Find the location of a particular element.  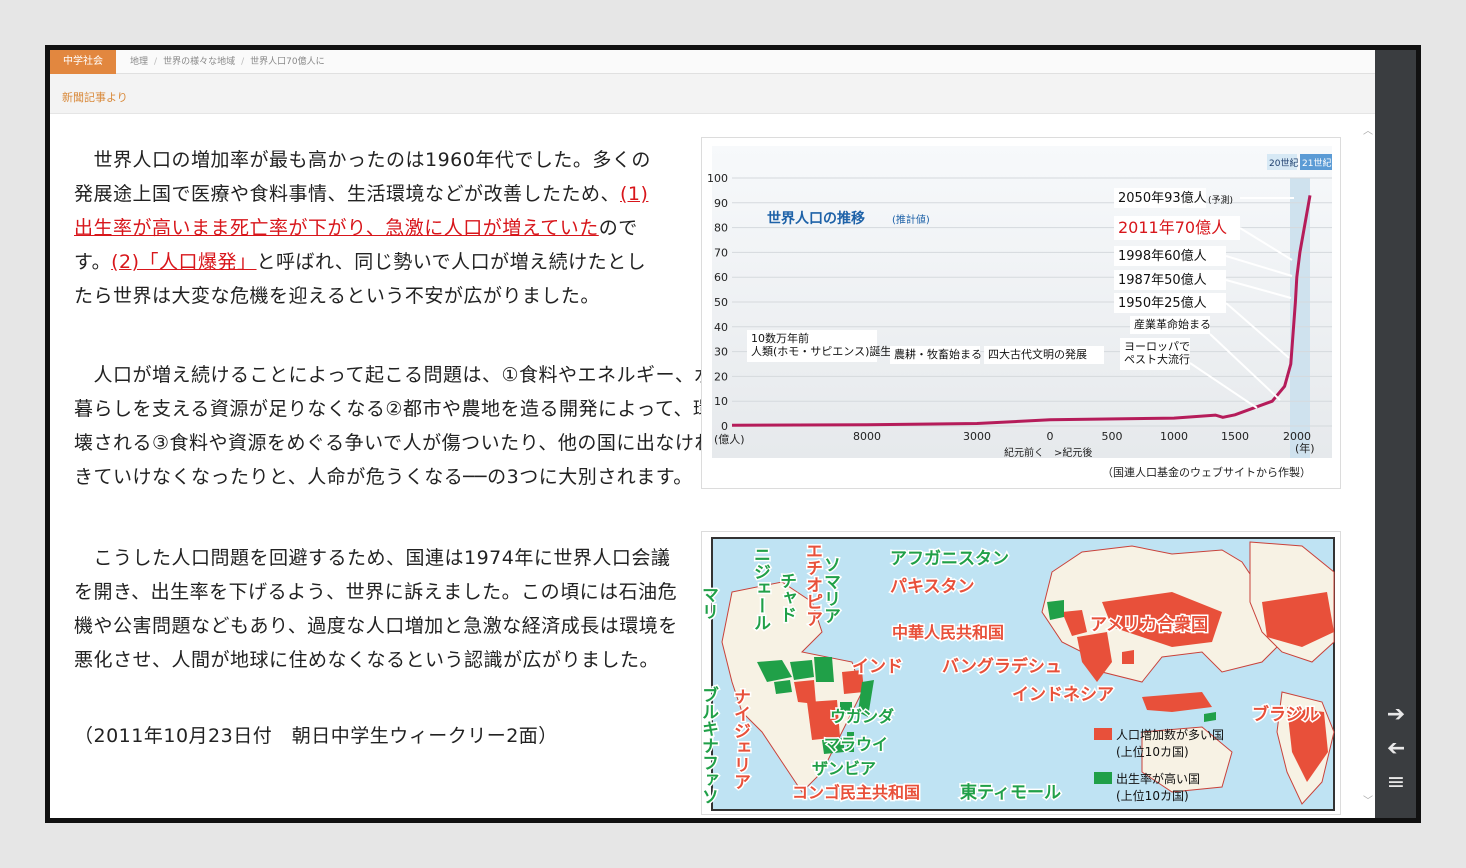

map-label-malawi: マラウイ is located at coordinates (856, 744).